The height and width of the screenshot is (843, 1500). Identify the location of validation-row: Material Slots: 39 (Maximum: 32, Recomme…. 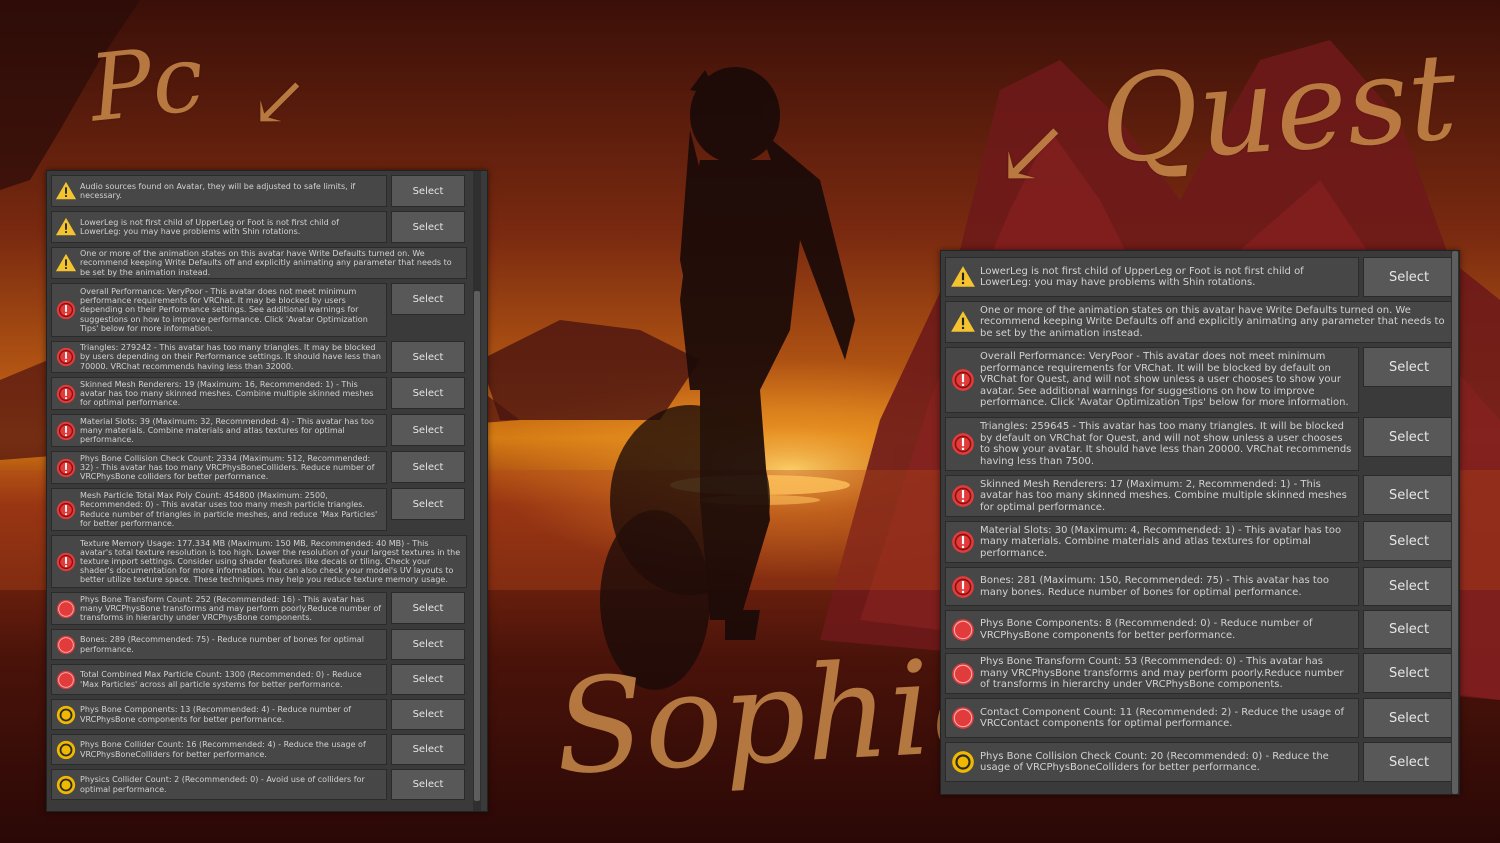
(258, 430).